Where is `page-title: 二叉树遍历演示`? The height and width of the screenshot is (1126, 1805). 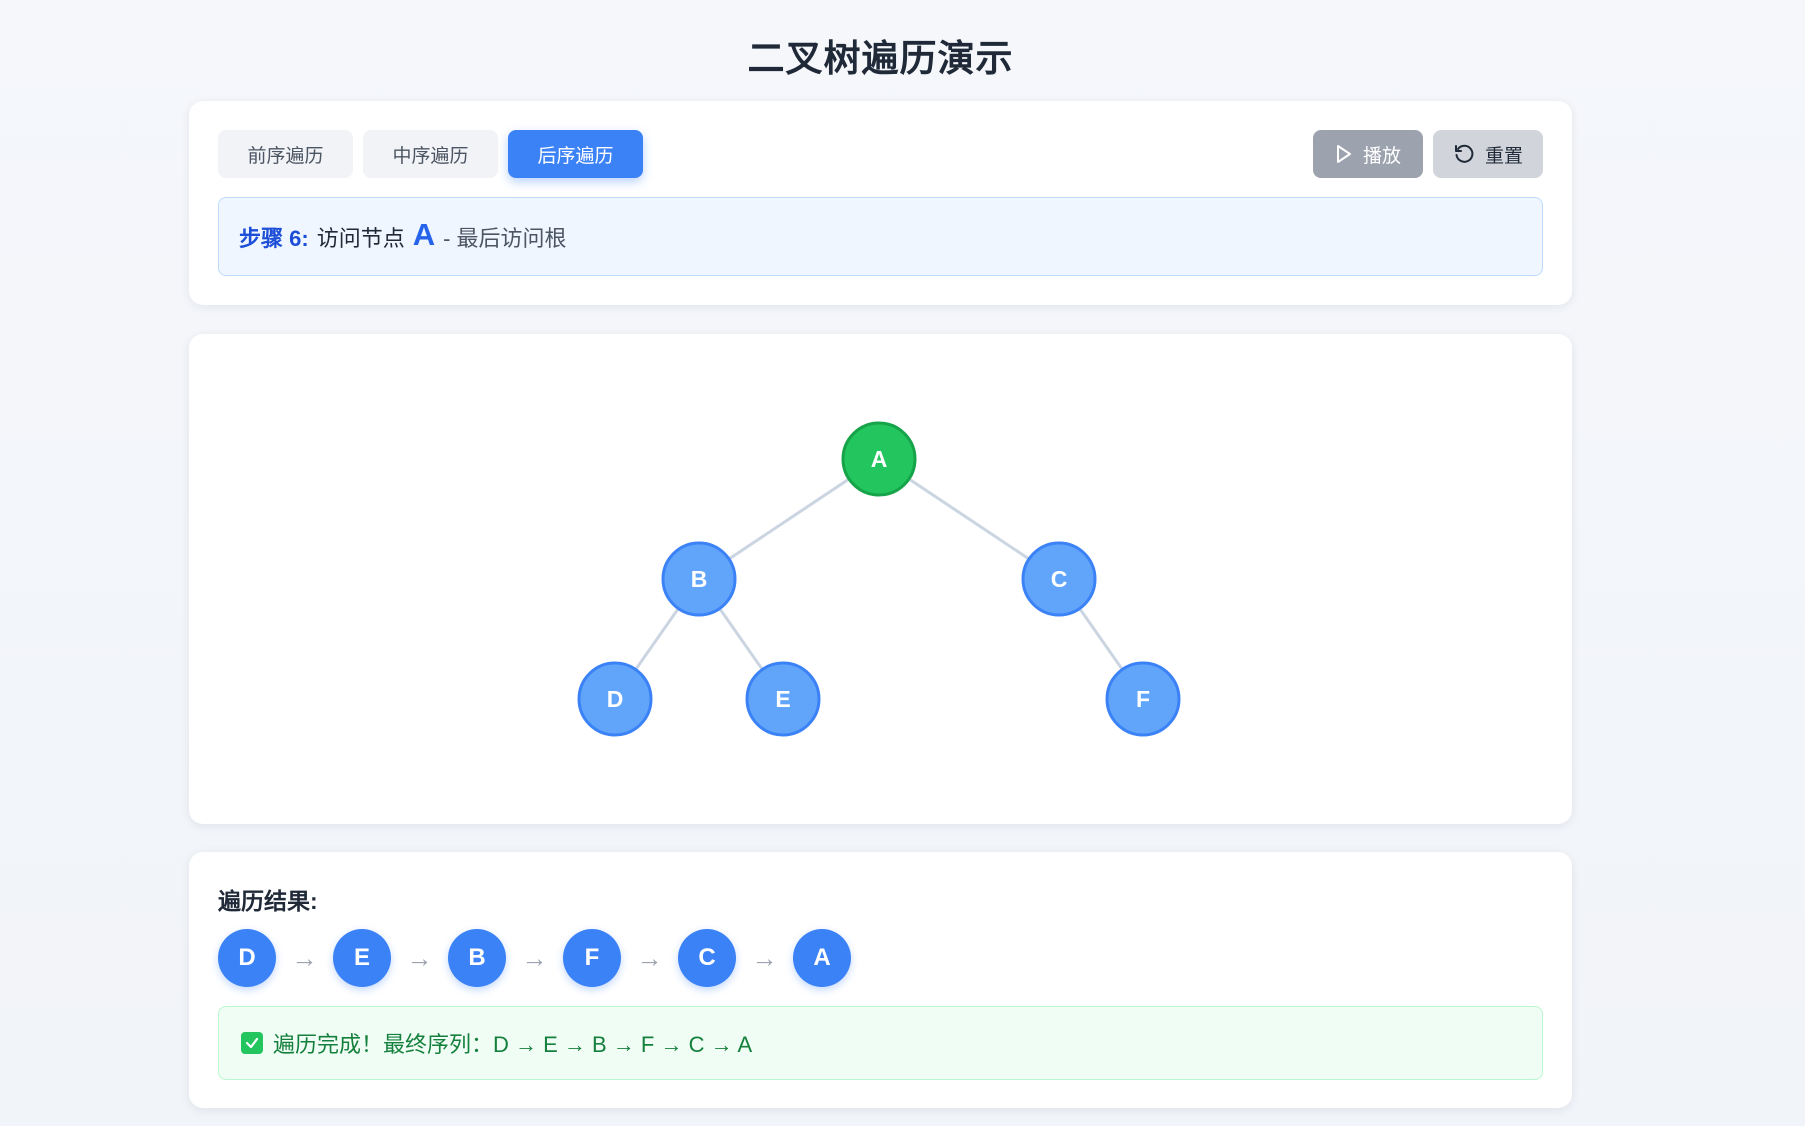
page-title: 二叉树遍历演示 is located at coordinates (880, 58).